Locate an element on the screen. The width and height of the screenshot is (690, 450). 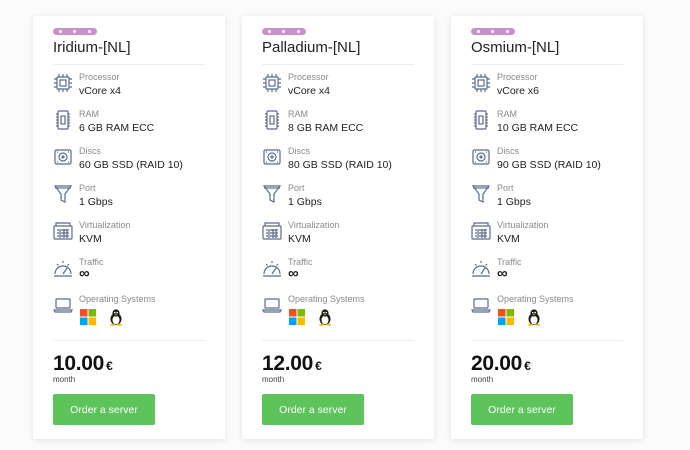
spec-discs: Discs 60 GB SSD (RAID 10) is located at coordinates (133, 163).